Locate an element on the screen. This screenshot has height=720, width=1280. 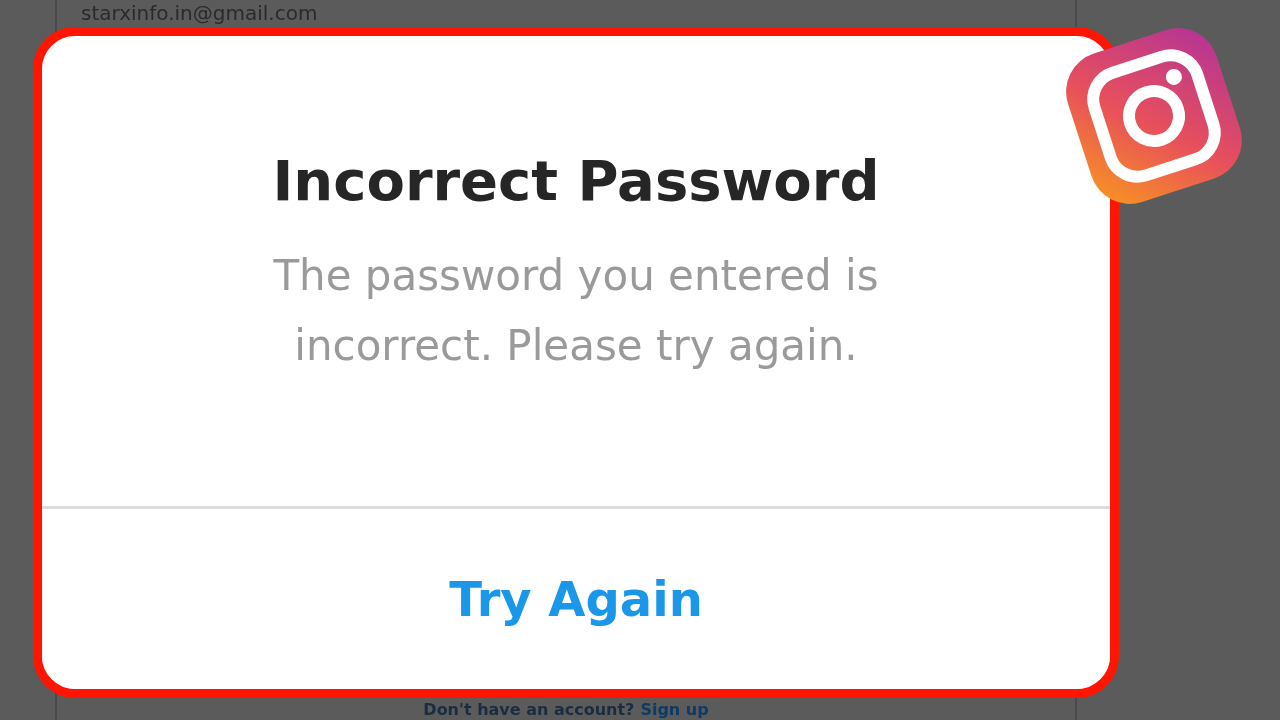
dialog-message: The password you entered is incorrect. Please try again. is located at coordinates (576, 311).